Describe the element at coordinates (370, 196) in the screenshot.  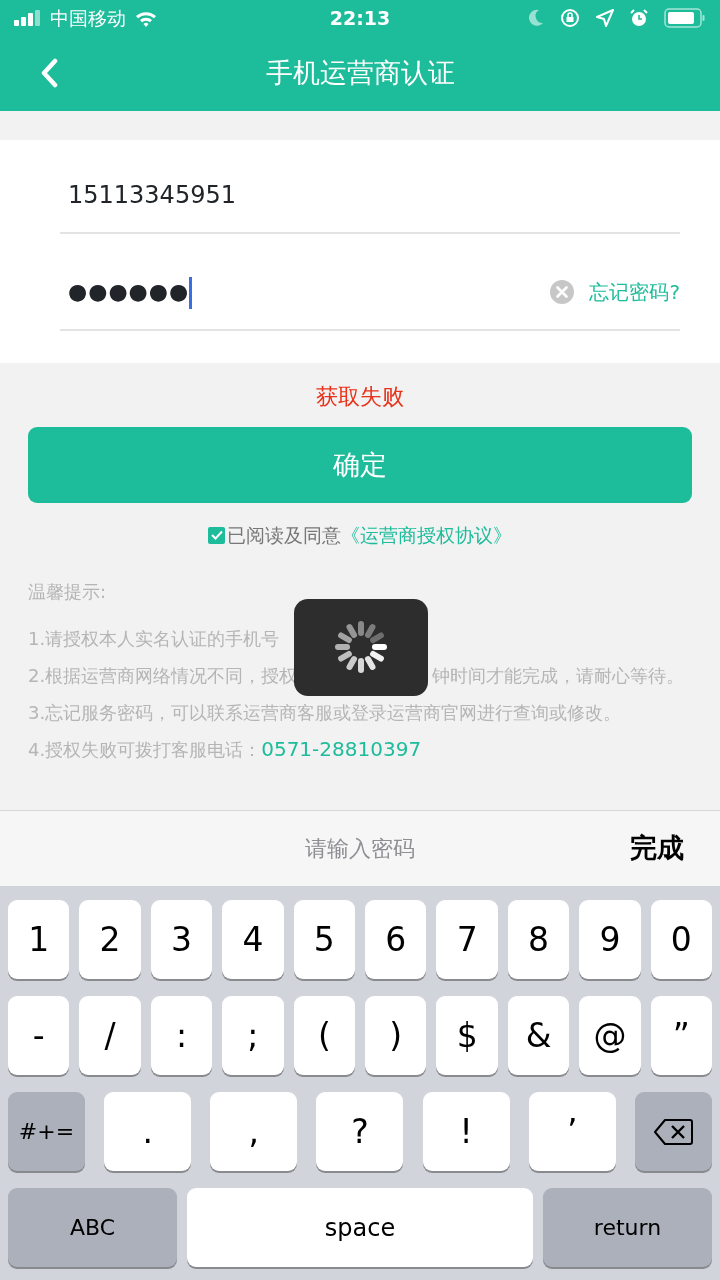
I see `phone-field: 15113345951` at that location.